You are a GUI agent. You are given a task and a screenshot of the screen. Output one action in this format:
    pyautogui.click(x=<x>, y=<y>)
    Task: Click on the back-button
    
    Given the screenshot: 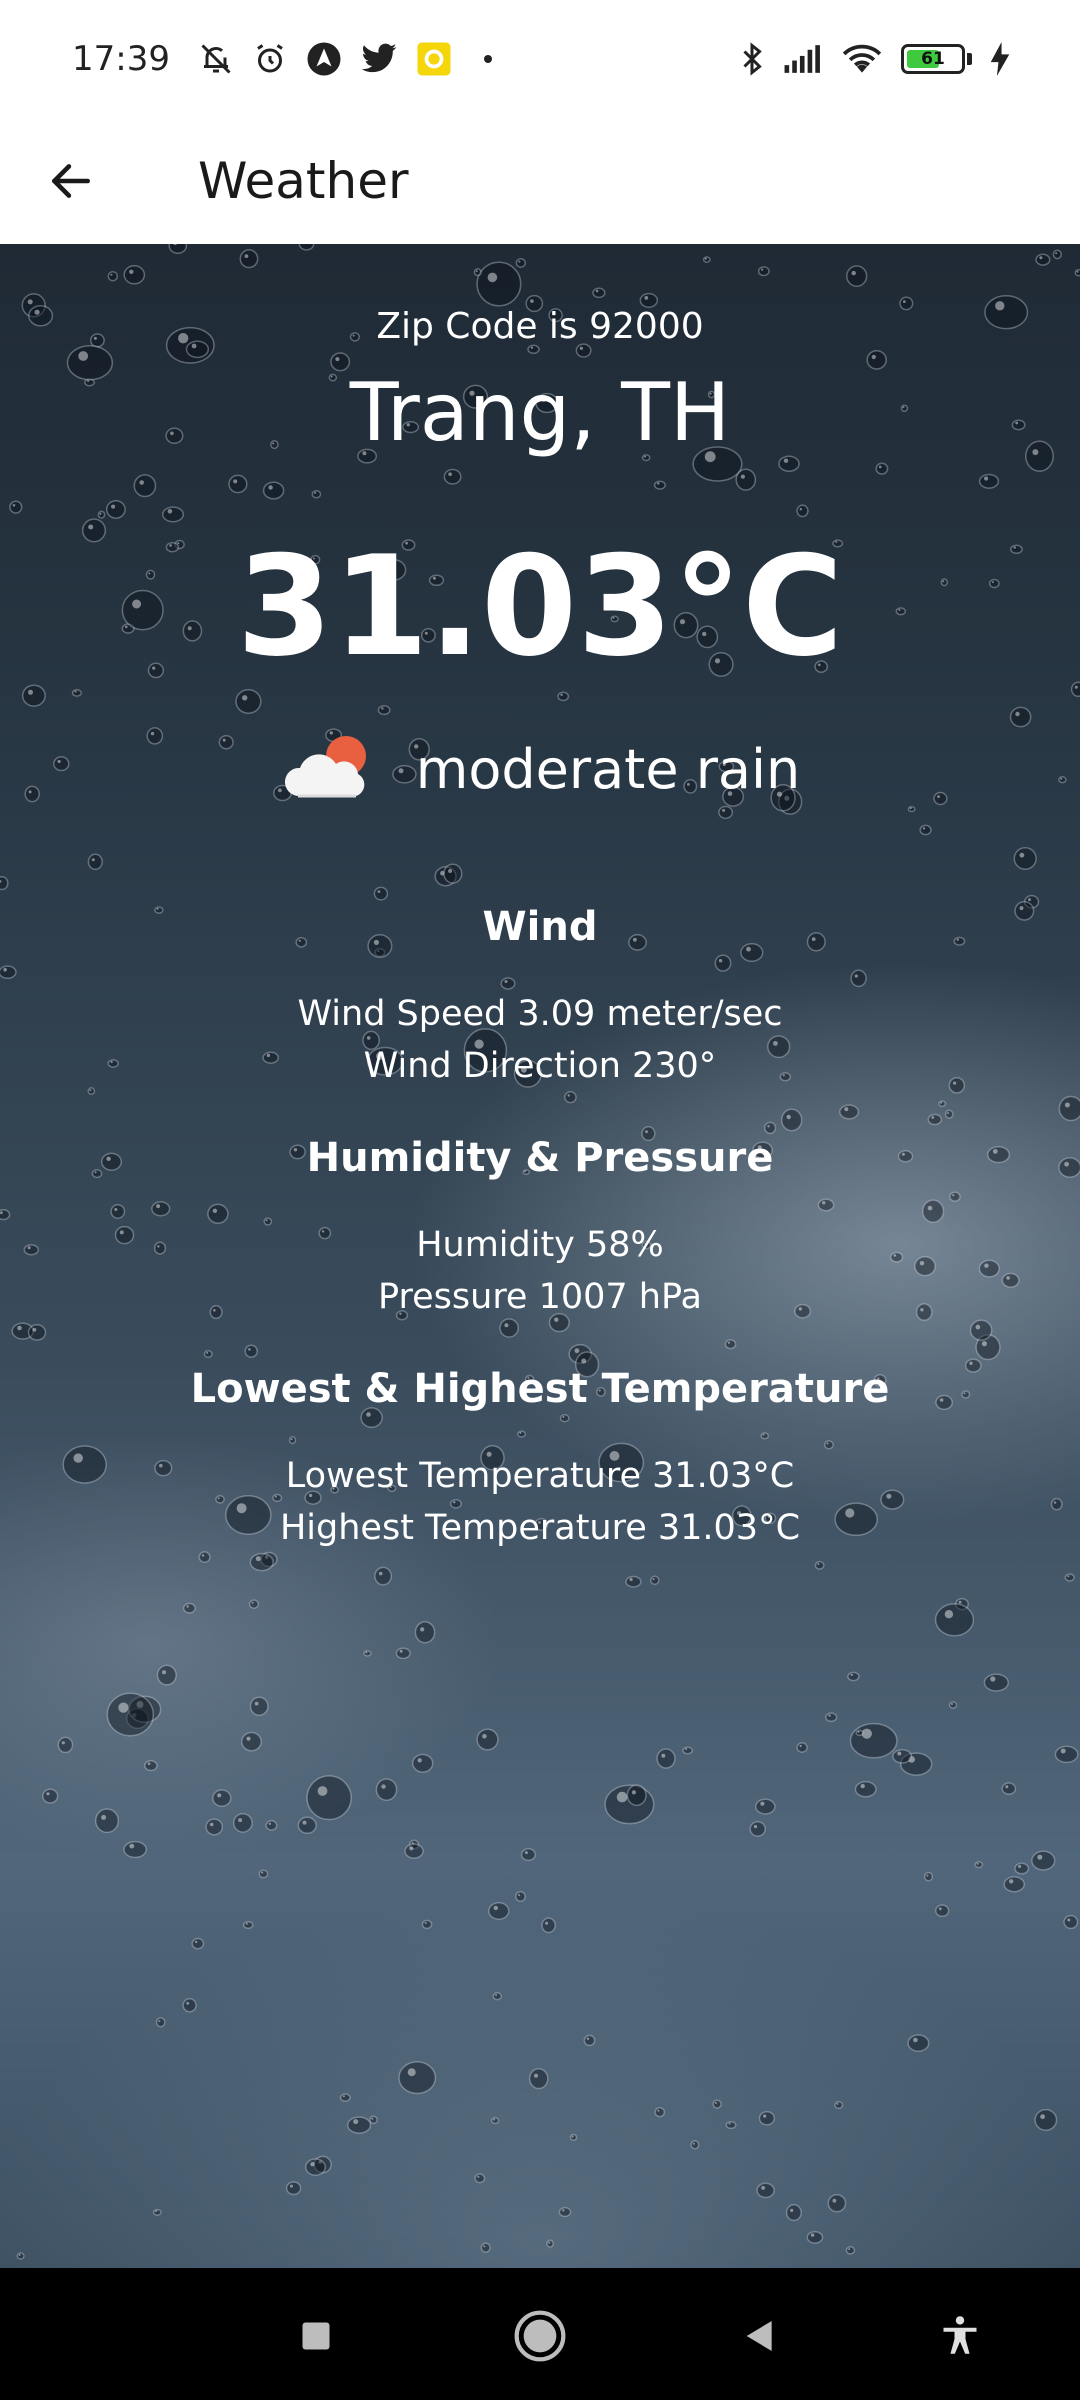 What is the action you would take?
    pyautogui.click(x=71, y=181)
    